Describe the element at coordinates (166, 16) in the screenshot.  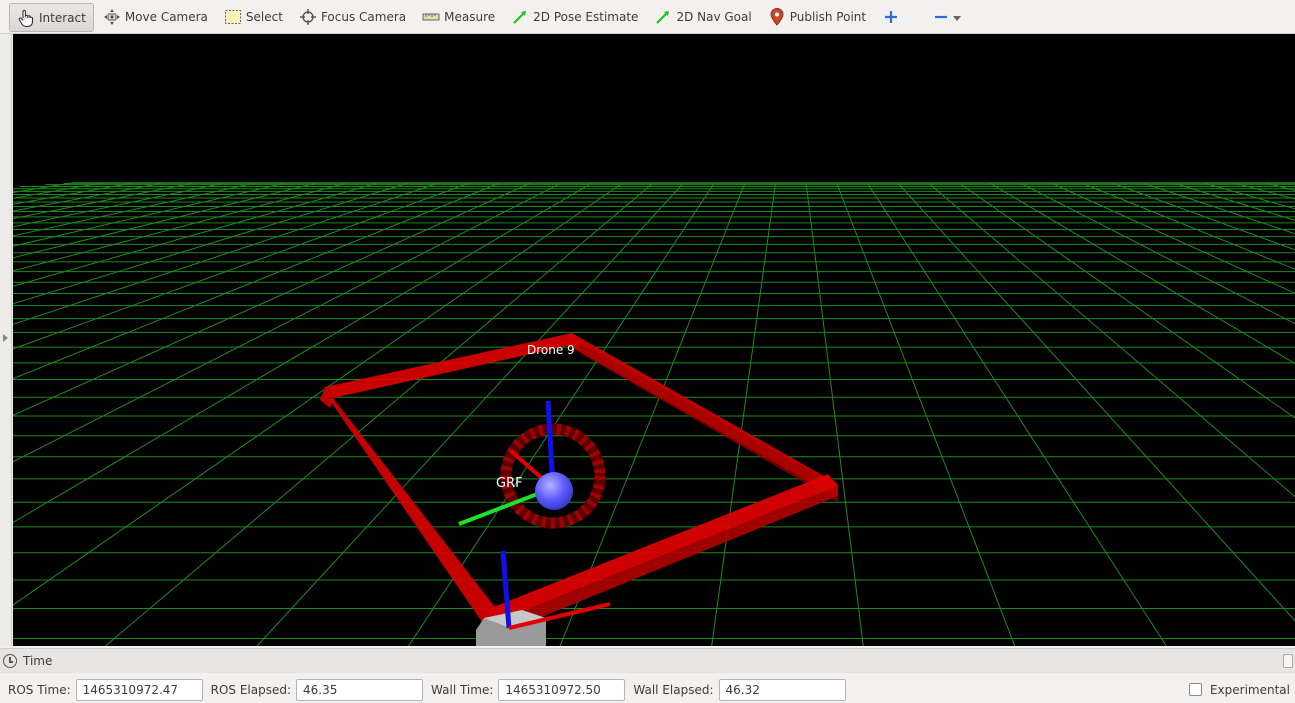
I see `move-camera-label: Move Camera` at that location.